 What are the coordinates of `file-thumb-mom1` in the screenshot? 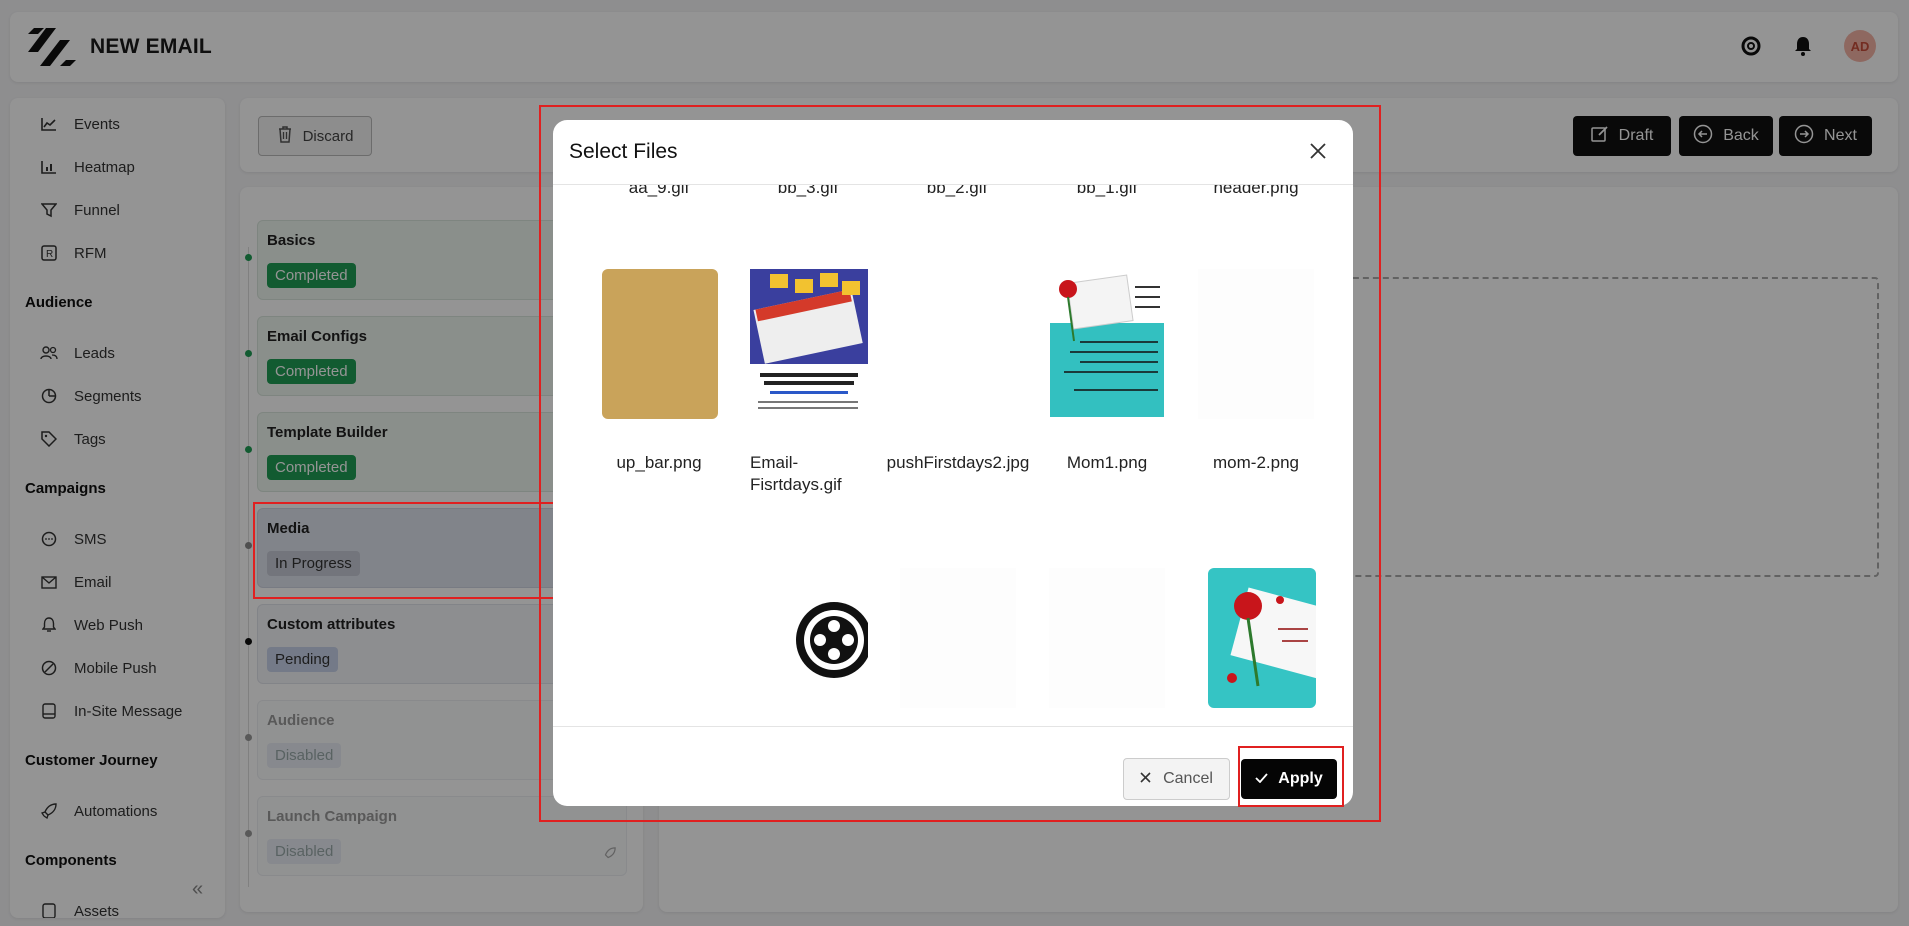 It's located at (1107, 344).